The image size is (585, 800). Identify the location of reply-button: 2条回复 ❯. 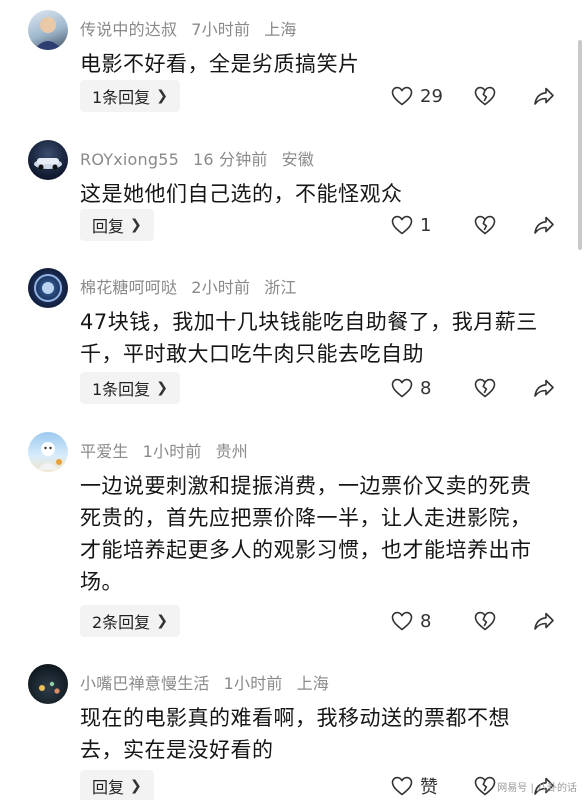
(130, 621).